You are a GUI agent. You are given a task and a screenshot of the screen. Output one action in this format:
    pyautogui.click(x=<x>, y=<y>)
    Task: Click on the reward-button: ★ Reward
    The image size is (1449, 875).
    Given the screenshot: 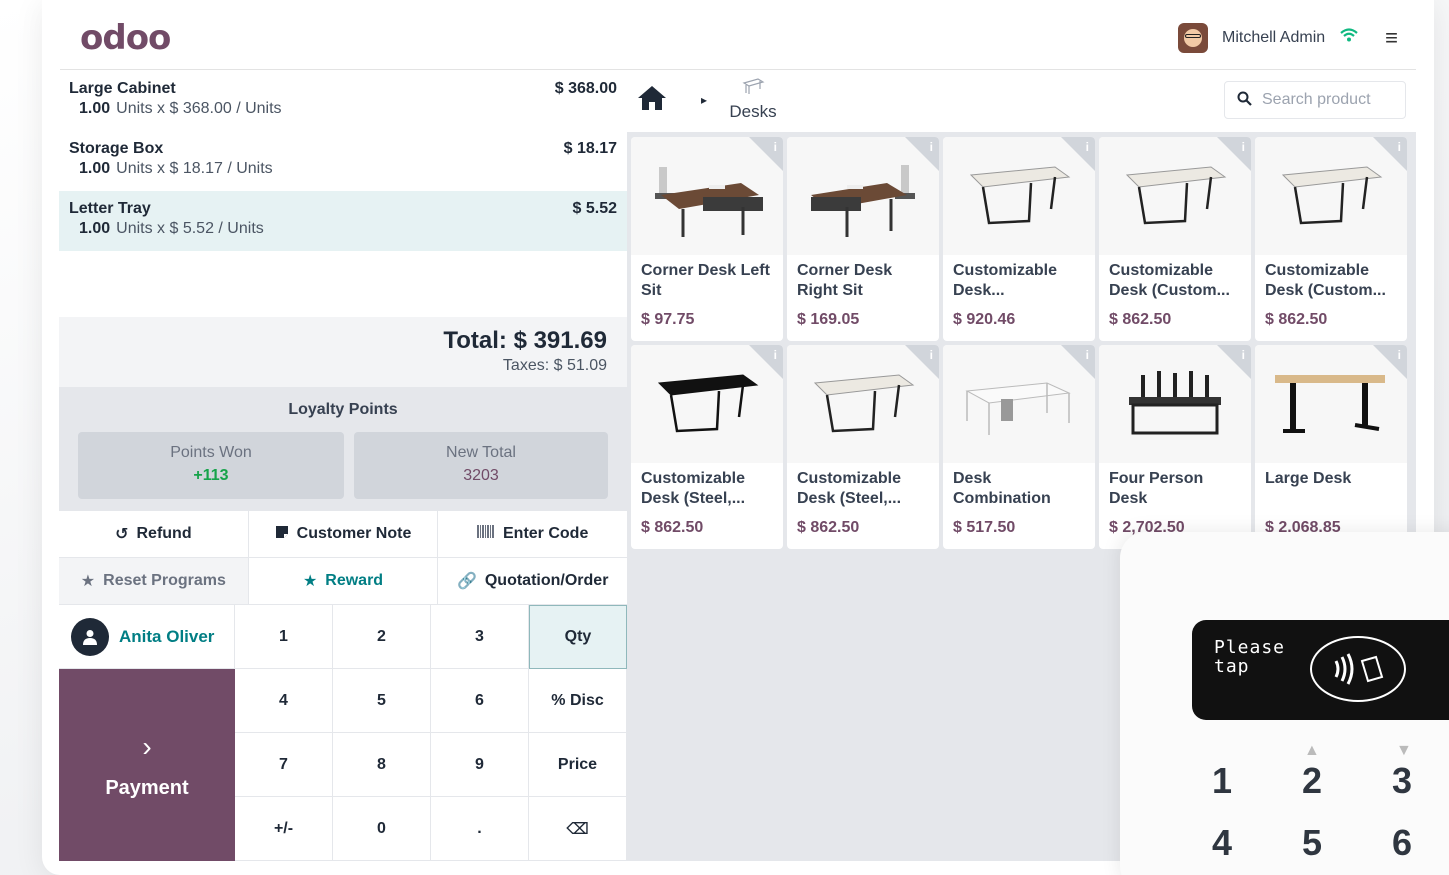 What is the action you would take?
    pyautogui.click(x=344, y=581)
    